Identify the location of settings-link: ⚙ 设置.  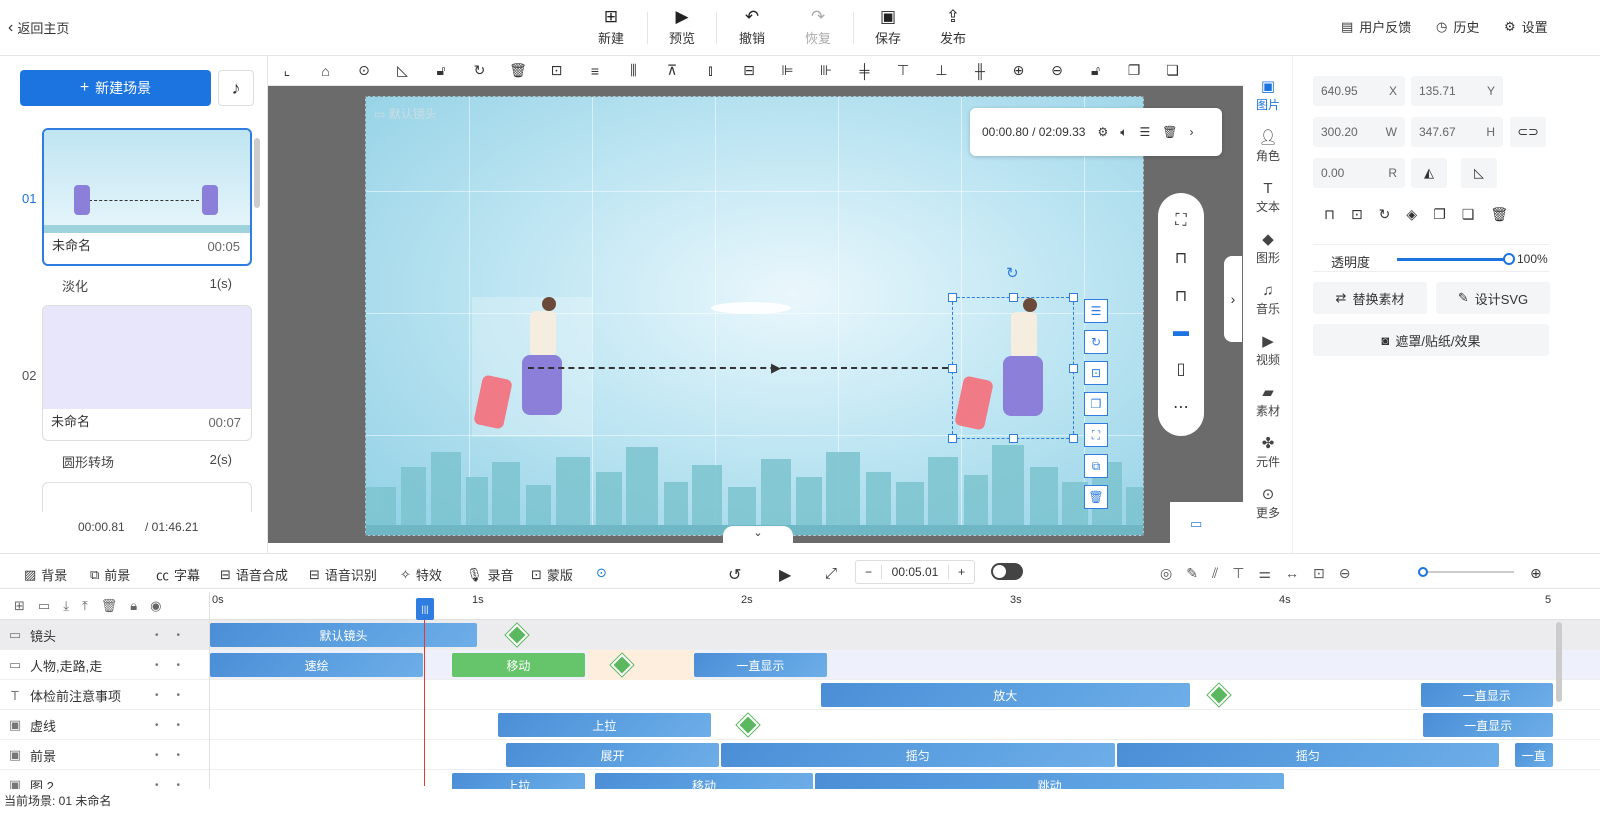
(1526, 26).